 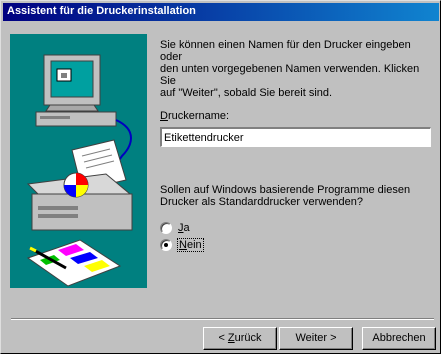 I want to click on printer-name-mnemonic: D, so click(x=164, y=116).